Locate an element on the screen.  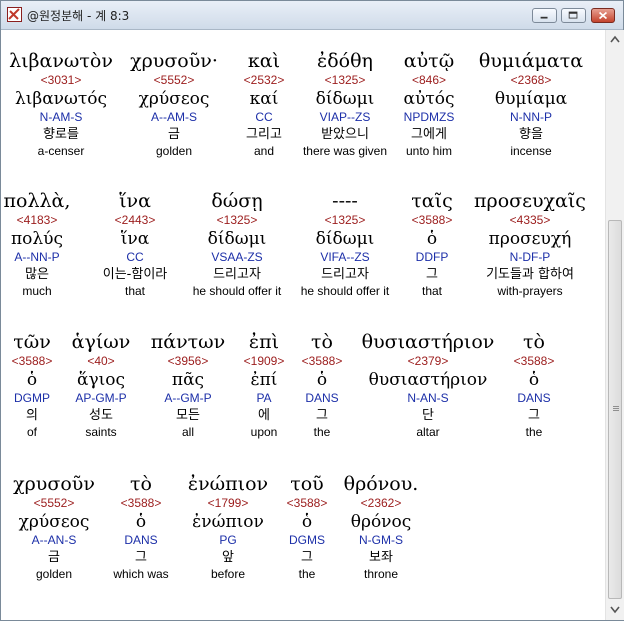
word-block: τὸ <3588> ὁ DANS 그 the is located at coordinates (534, 385).